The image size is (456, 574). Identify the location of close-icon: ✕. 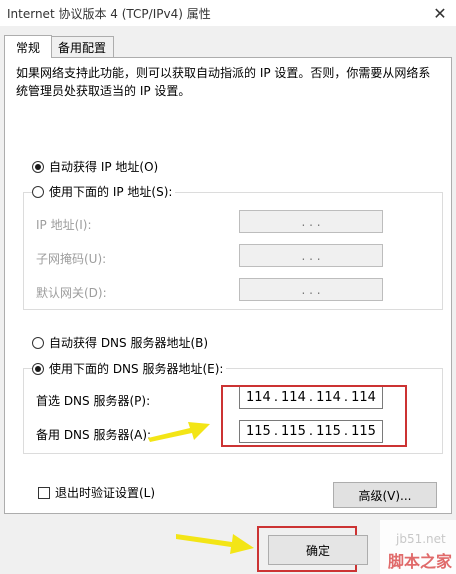
(440, 13).